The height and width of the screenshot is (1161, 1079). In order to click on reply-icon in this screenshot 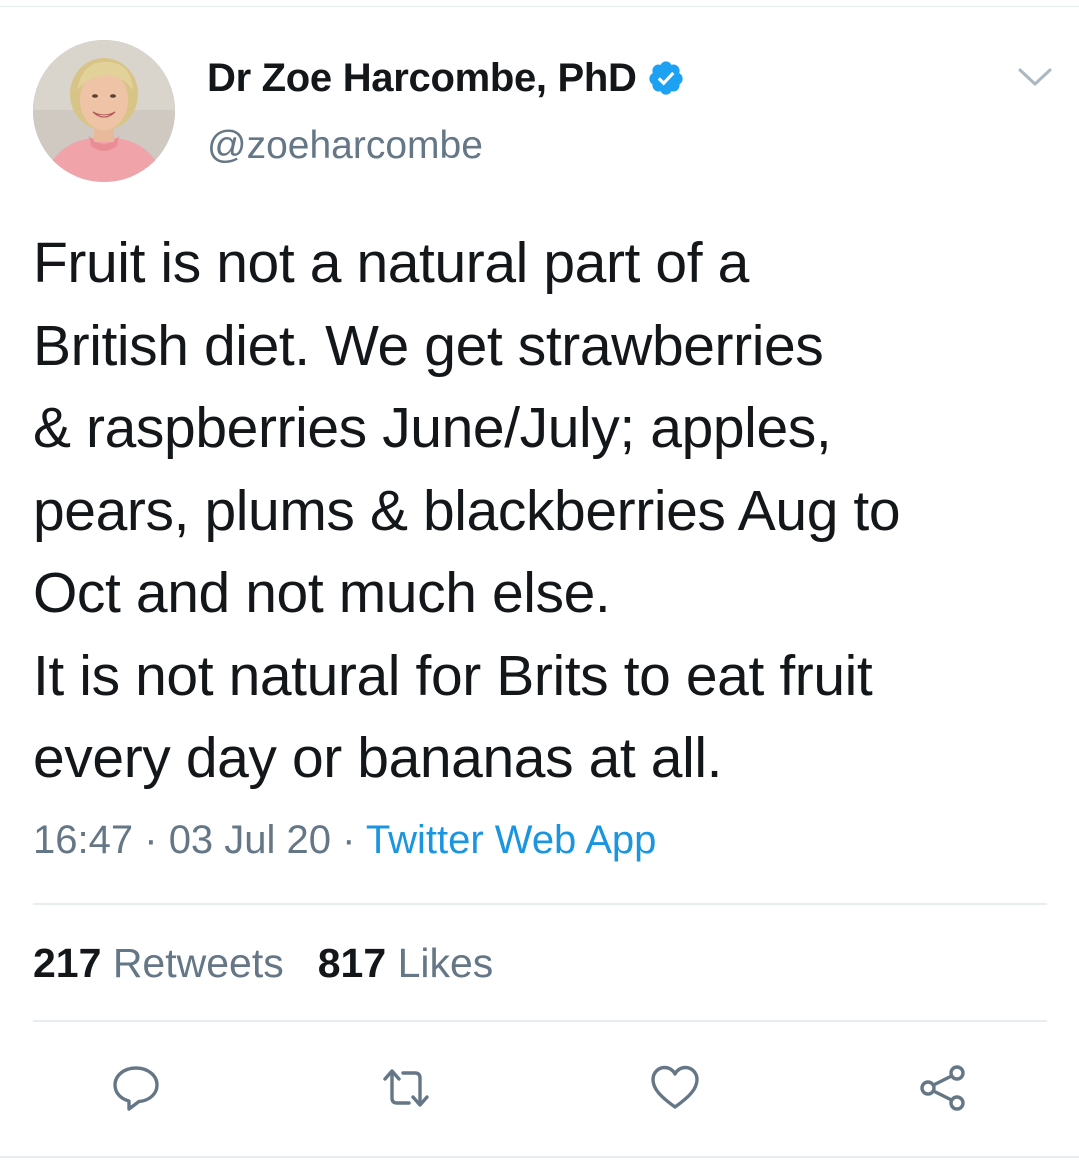, I will do `click(136, 1088)`.